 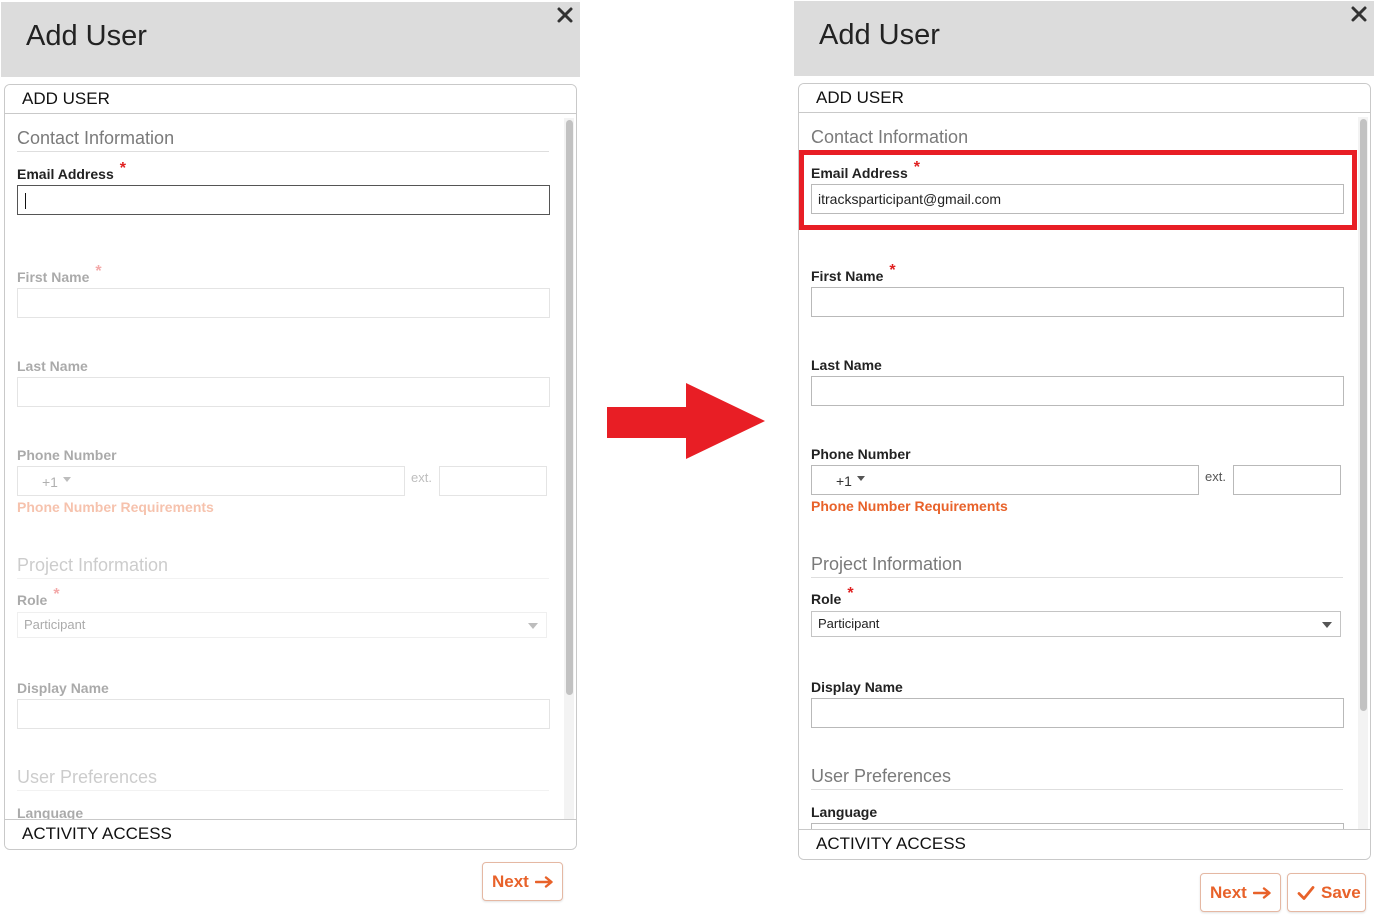 What do you see at coordinates (283, 200) in the screenshot?
I see `email-input` at bounding box center [283, 200].